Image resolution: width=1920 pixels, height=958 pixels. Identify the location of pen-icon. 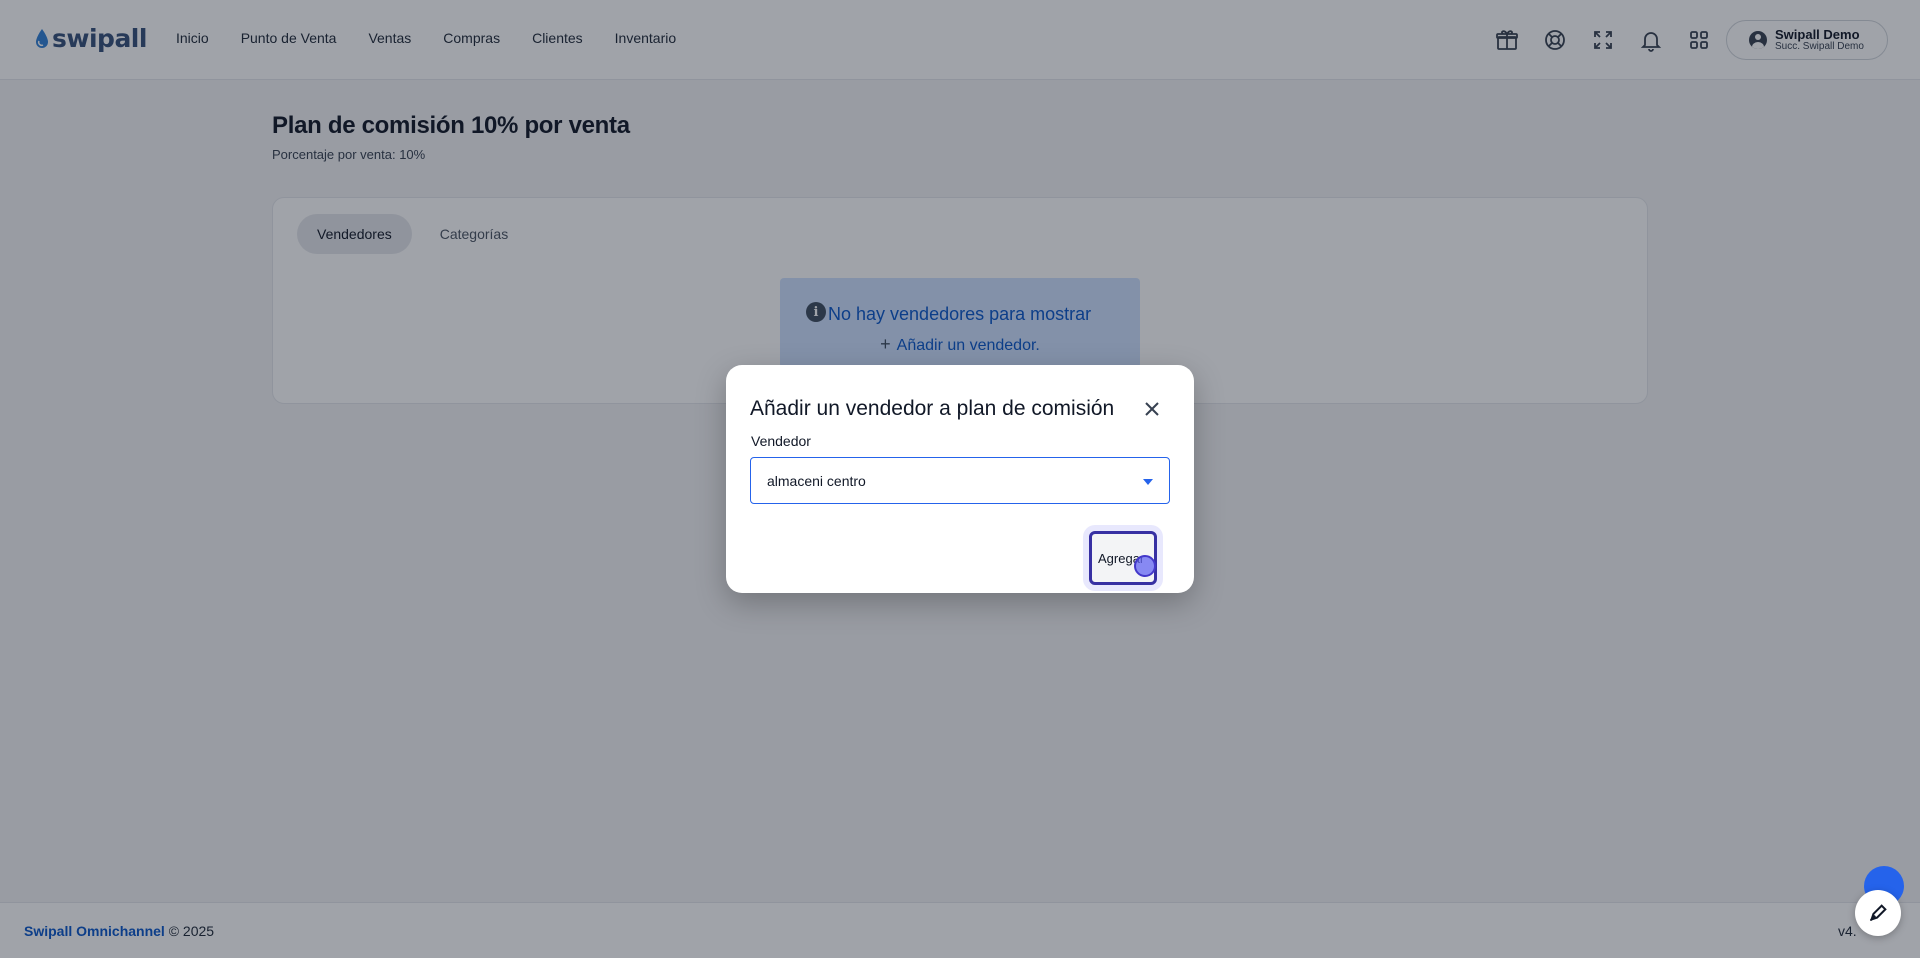
(1878, 913).